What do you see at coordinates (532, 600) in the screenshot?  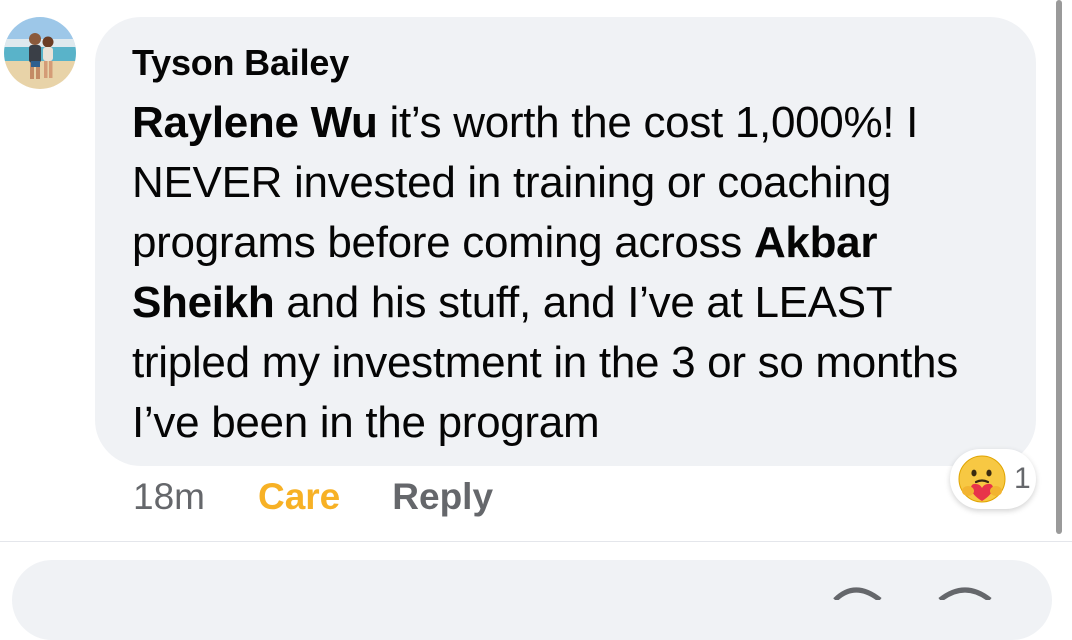 I see `next-comment-bubble` at bounding box center [532, 600].